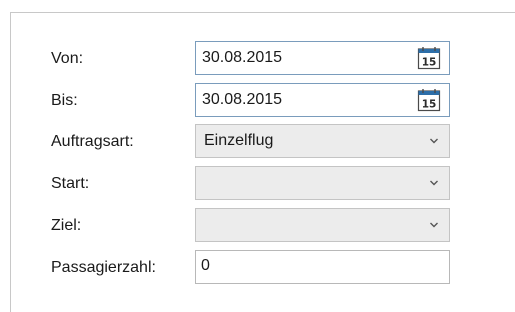  I want to click on from-date-value: 30.08.2015, so click(242, 58).